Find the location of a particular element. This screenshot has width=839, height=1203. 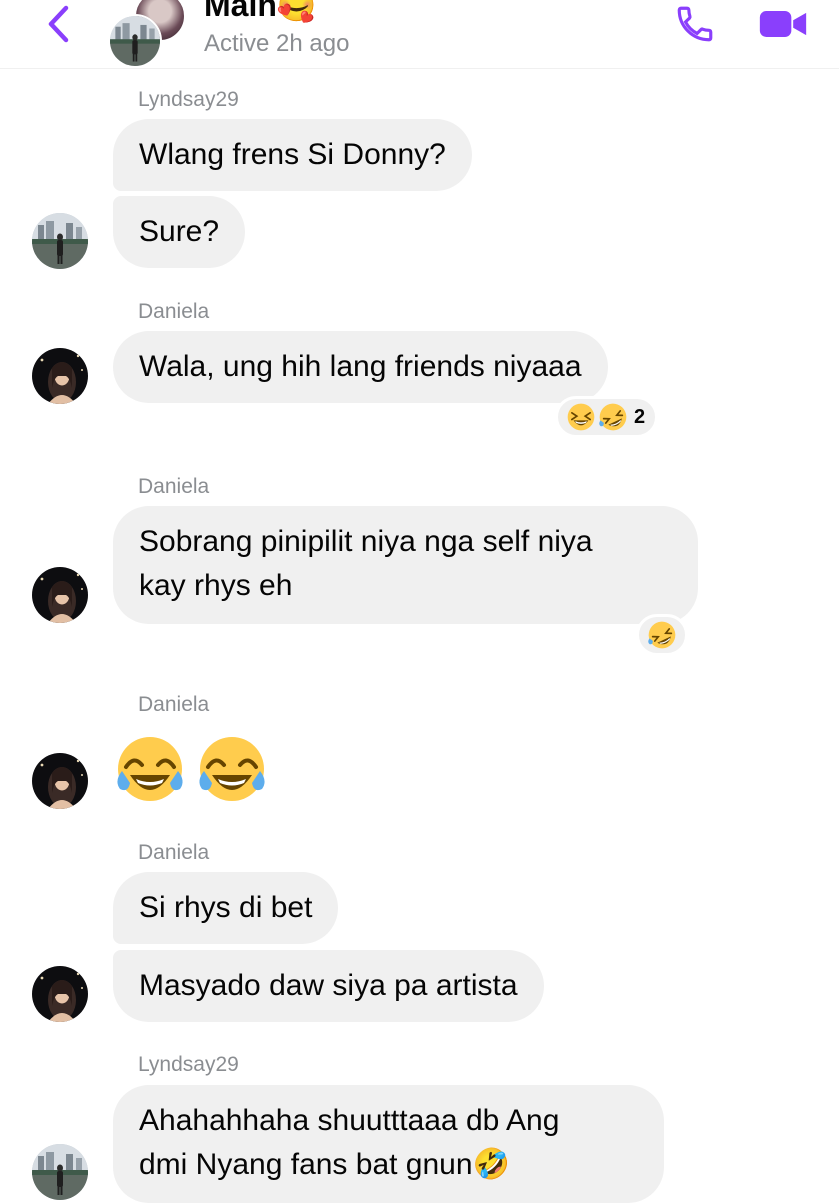

video-camera-icon is located at coordinates (783, 24).